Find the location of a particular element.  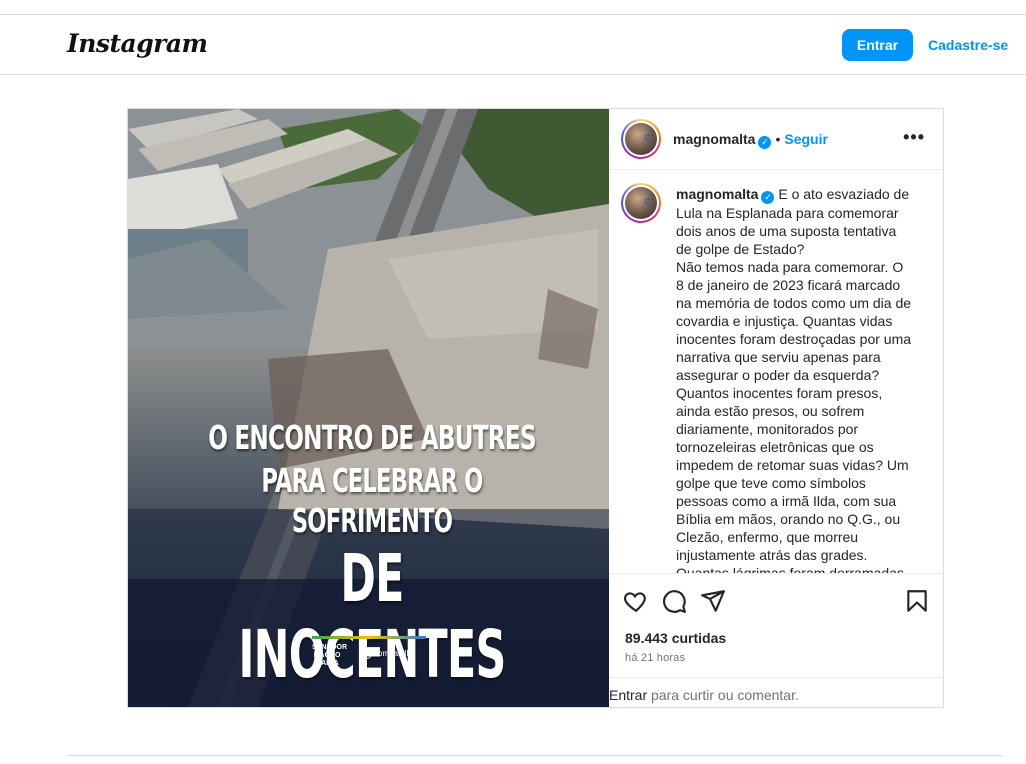

more-options-icon: ••• is located at coordinates (914, 137).